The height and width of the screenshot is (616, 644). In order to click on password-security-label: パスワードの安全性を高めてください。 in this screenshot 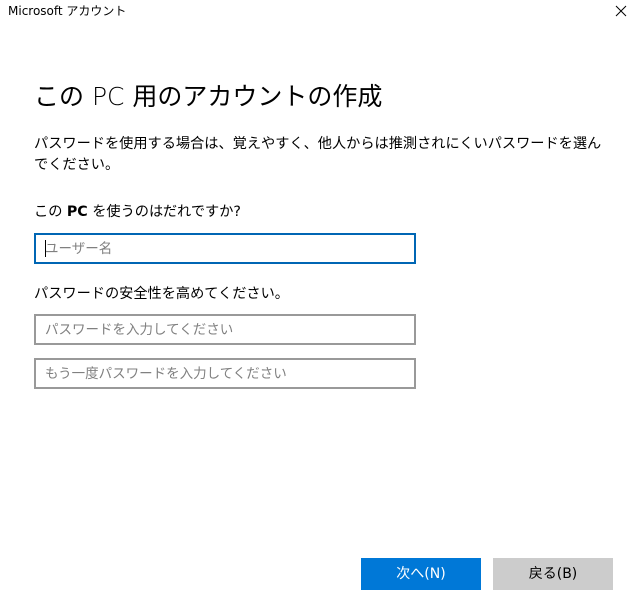, I will do `click(161, 294)`.